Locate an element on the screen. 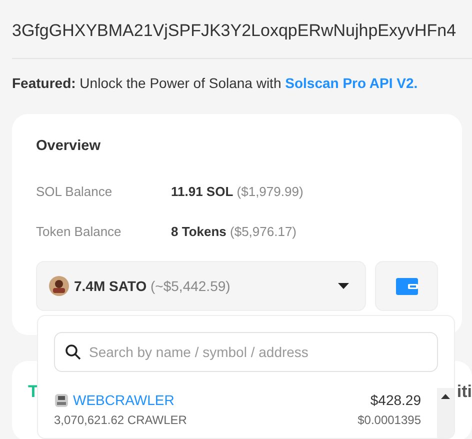  token-amount: 3,070,621.62 CRAWLER is located at coordinates (120, 420).